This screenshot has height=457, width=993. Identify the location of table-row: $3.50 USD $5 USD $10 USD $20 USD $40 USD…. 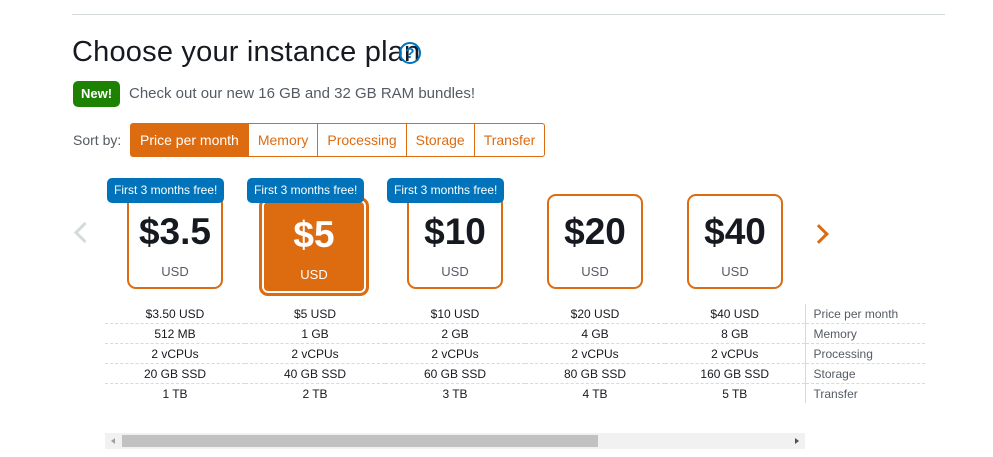
(515, 314).